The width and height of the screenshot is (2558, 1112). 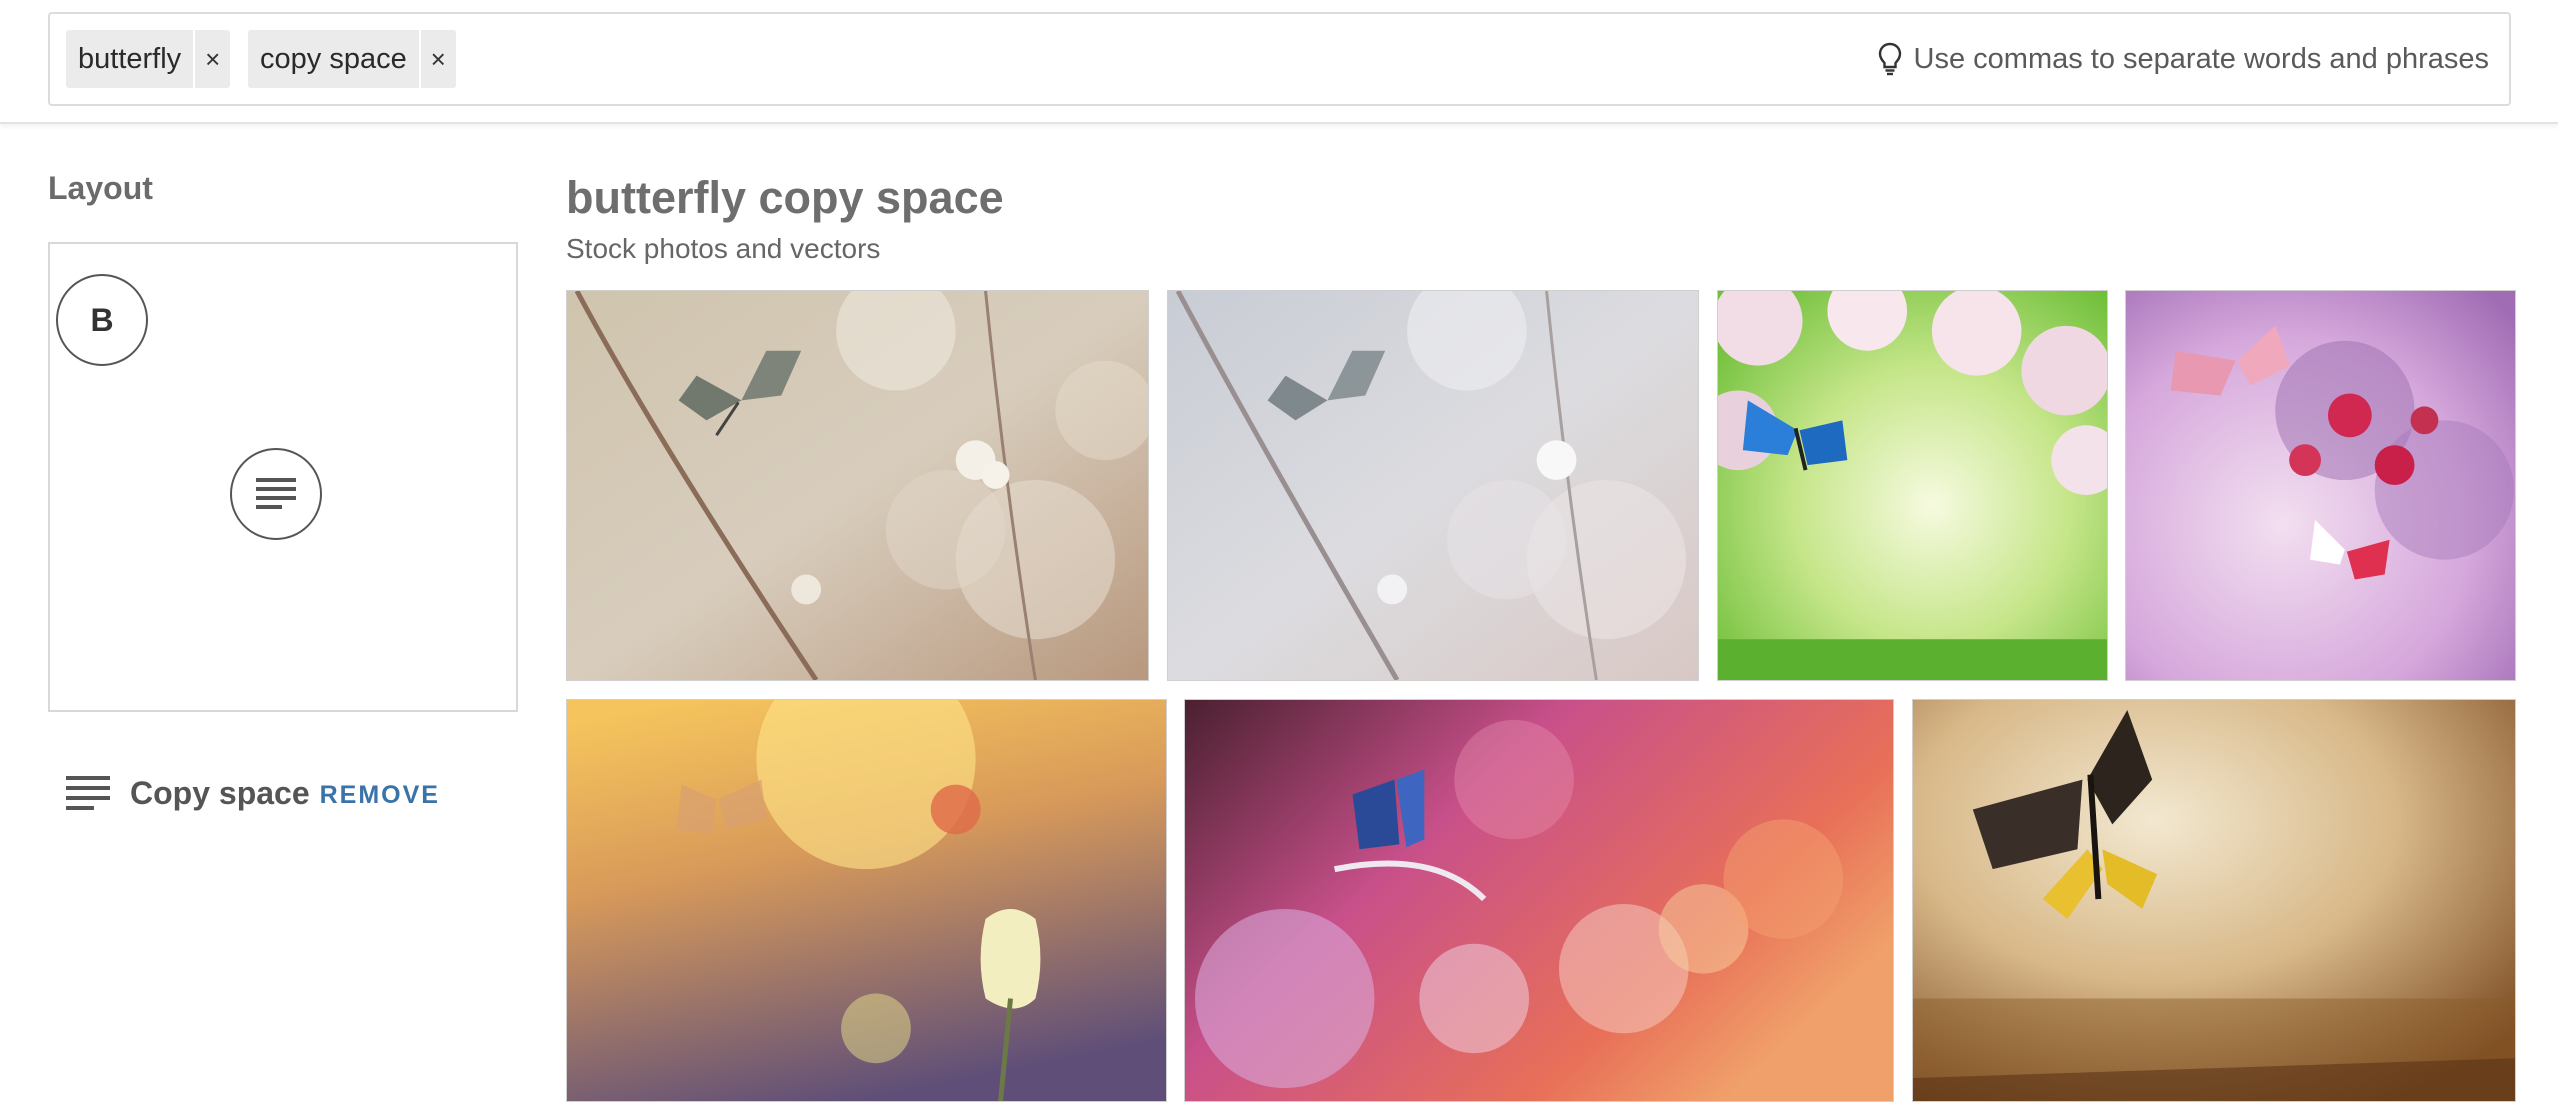 What do you see at coordinates (380, 795) in the screenshot?
I see `remove-copy-space-link: REMOVE` at bounding box center [380, 795].